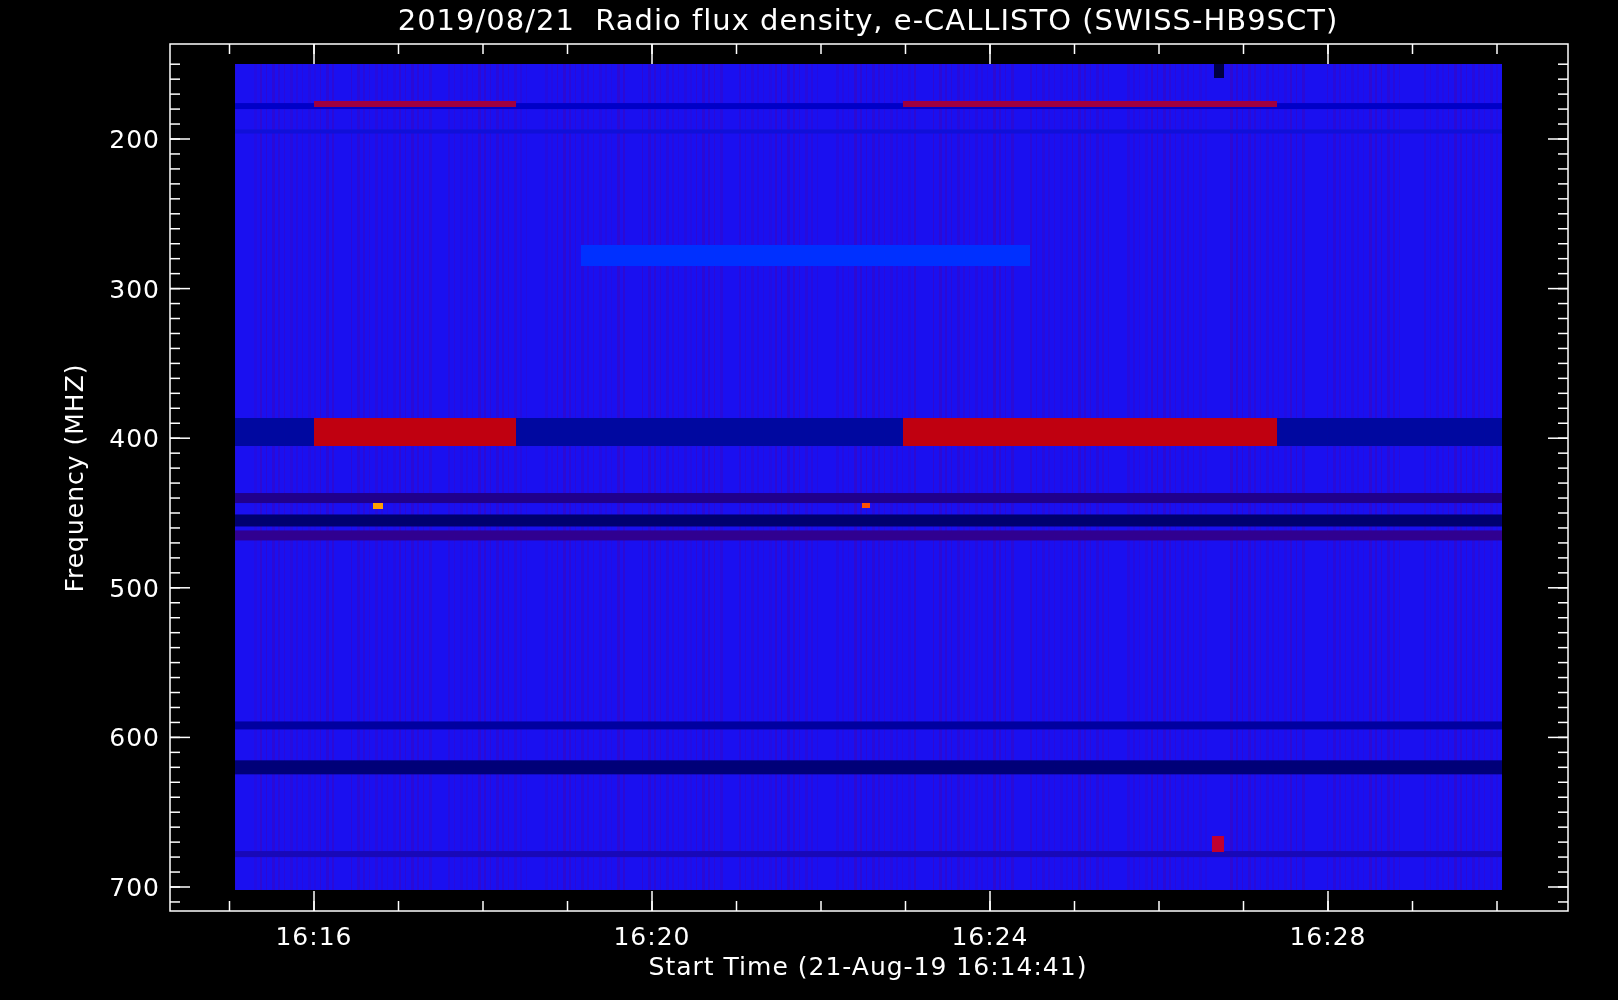 The width and height of the screenshot is (1618, 1000). I want to click on axis-tick-label: 16:20, so click(652, 936).